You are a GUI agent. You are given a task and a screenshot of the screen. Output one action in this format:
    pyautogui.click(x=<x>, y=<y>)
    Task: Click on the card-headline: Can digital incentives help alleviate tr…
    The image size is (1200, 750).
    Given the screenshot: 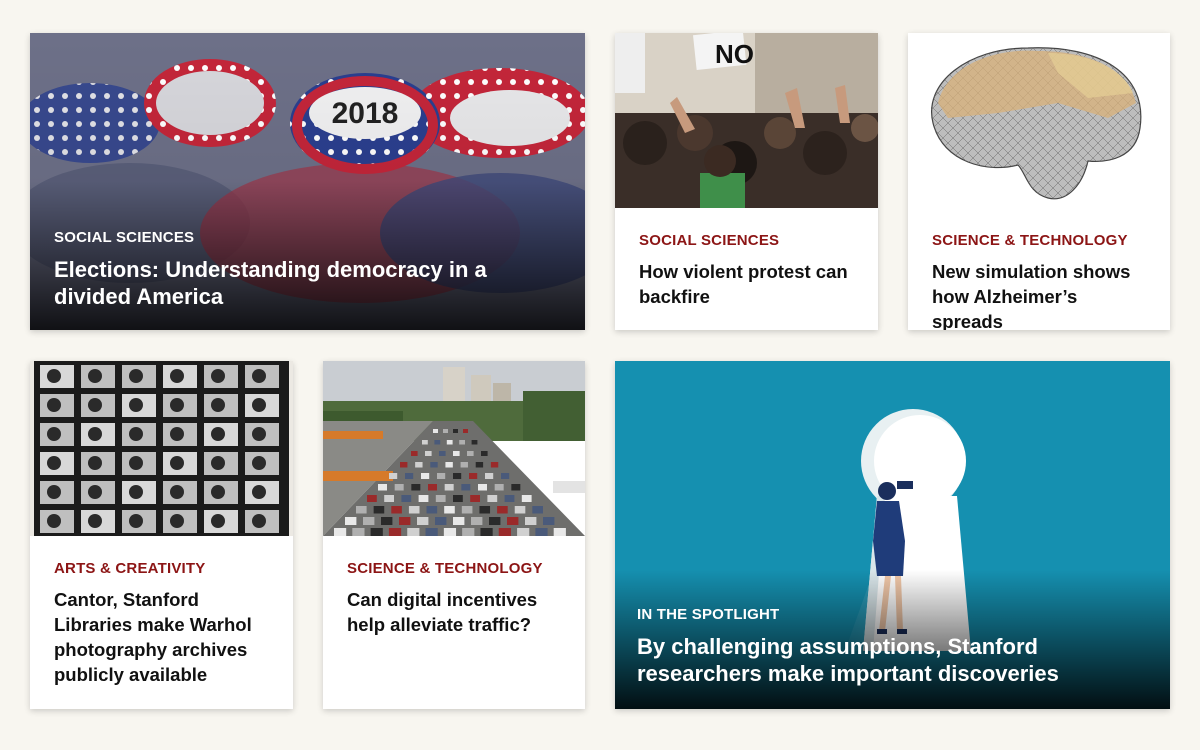 What is the action you would take?
    pyautogui.click(x=456, y=612)
    